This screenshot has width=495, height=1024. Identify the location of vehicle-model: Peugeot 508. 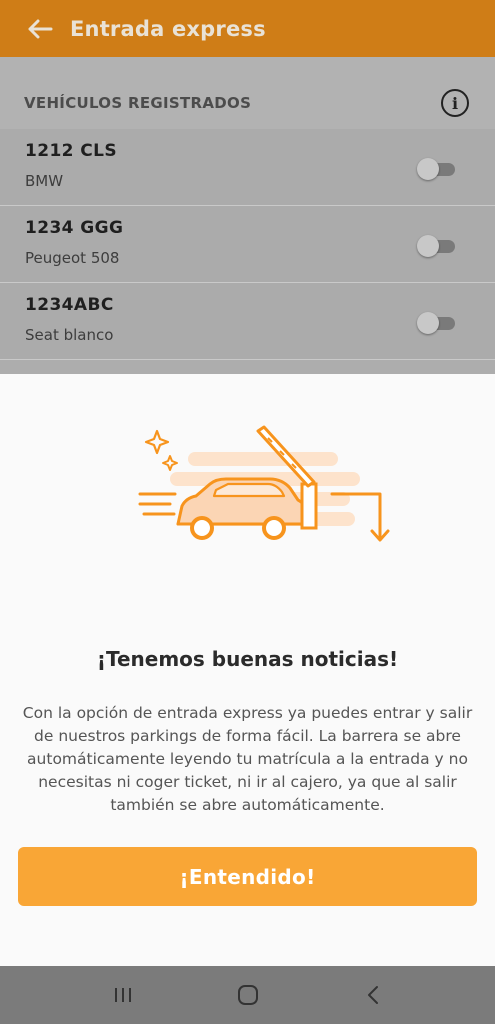
(72, 258).